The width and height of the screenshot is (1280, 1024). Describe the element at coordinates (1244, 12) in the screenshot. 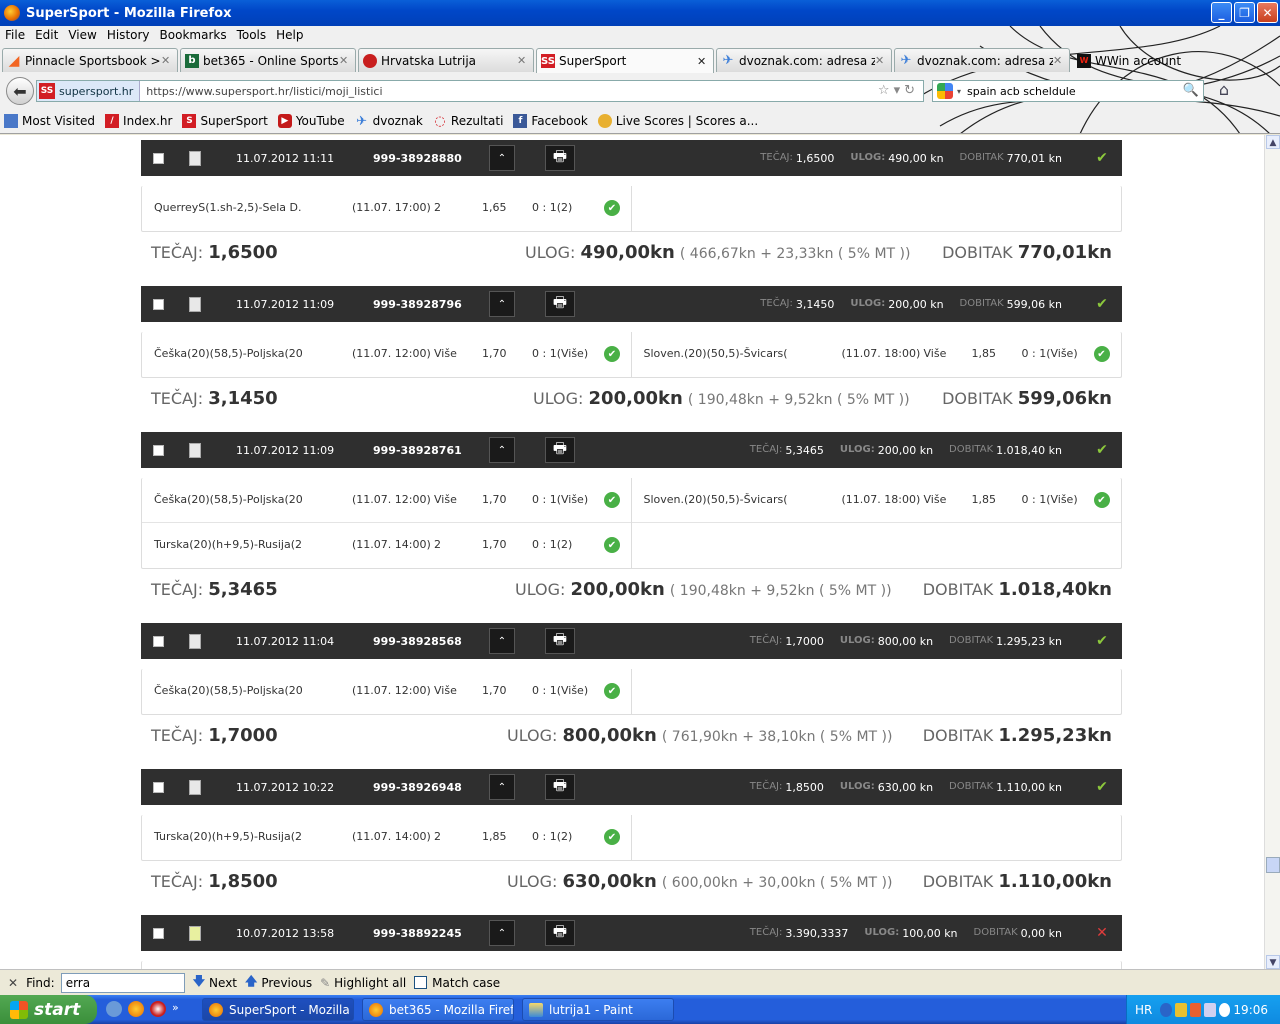

I see `maximize-button: ❐` at that location.